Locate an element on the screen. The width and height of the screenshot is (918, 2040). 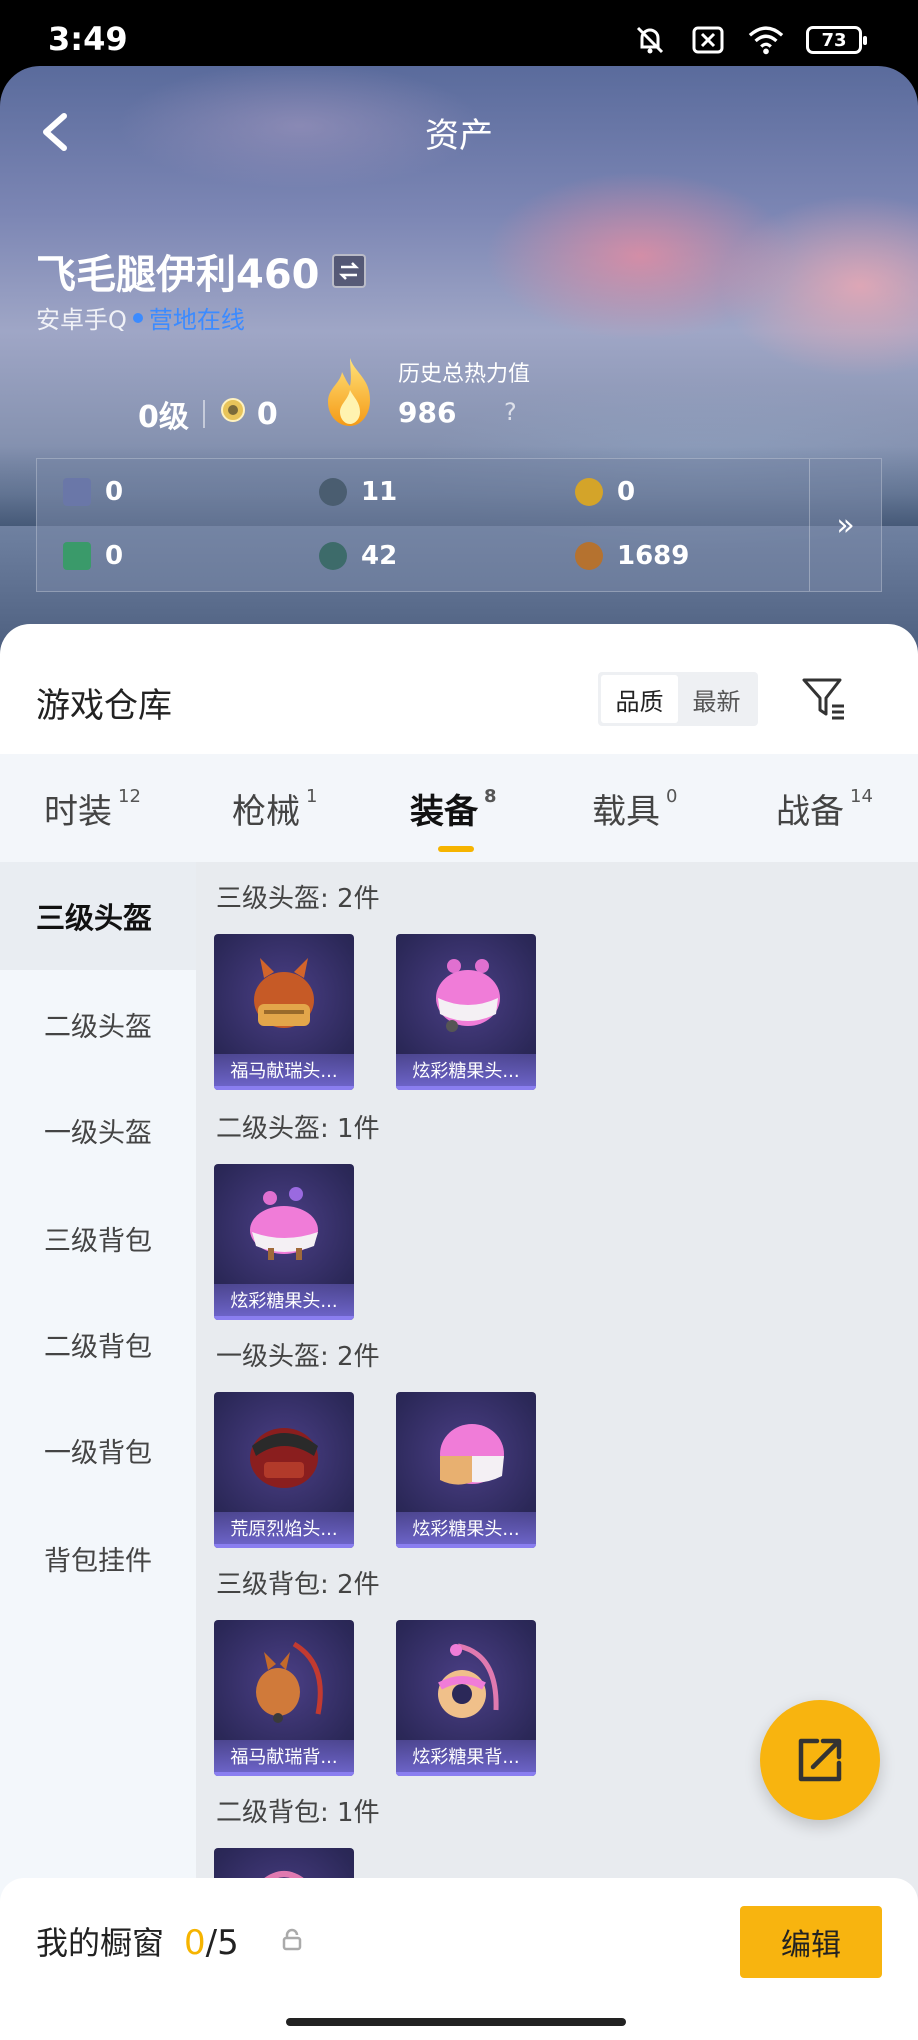
bronze-coin-icon is located at coordinates (589, 556).